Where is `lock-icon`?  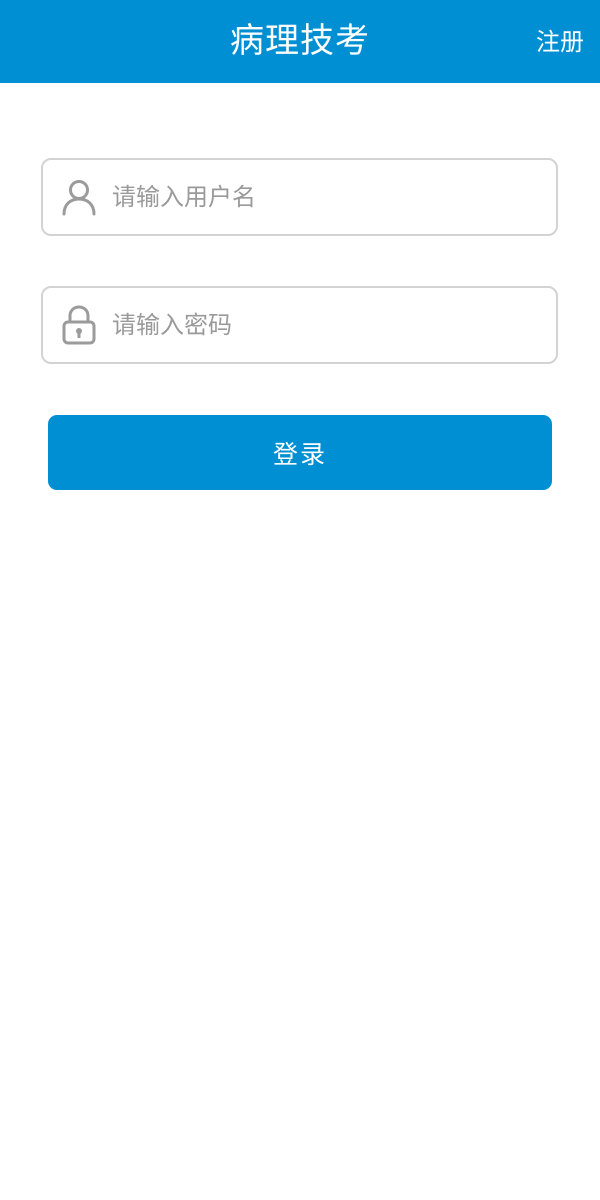
lock-icon is located at coordinates (79, 325).